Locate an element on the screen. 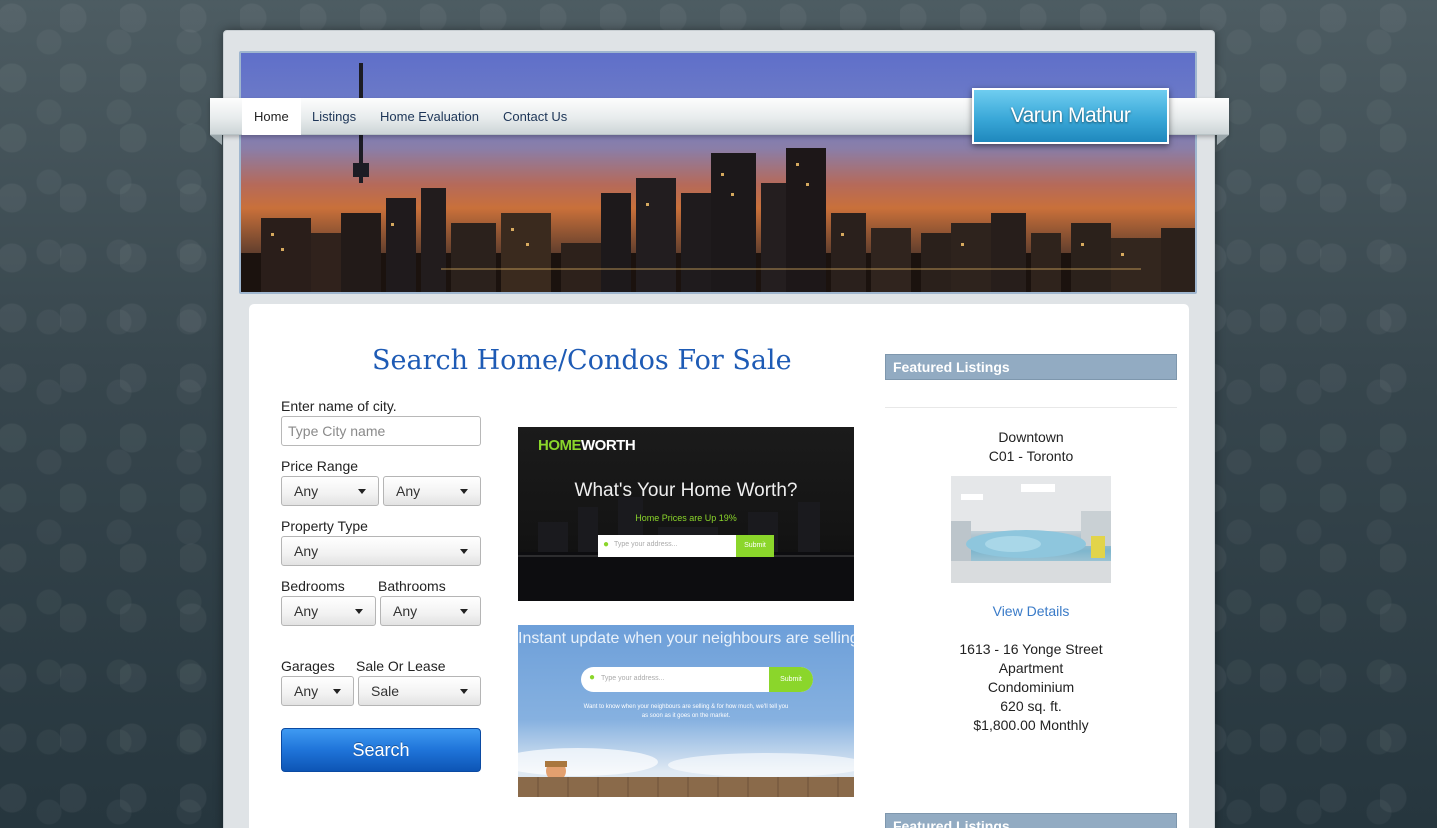 This screenshot has width=1437, height=828. listing-photo is located at coordinates (1031, 529).